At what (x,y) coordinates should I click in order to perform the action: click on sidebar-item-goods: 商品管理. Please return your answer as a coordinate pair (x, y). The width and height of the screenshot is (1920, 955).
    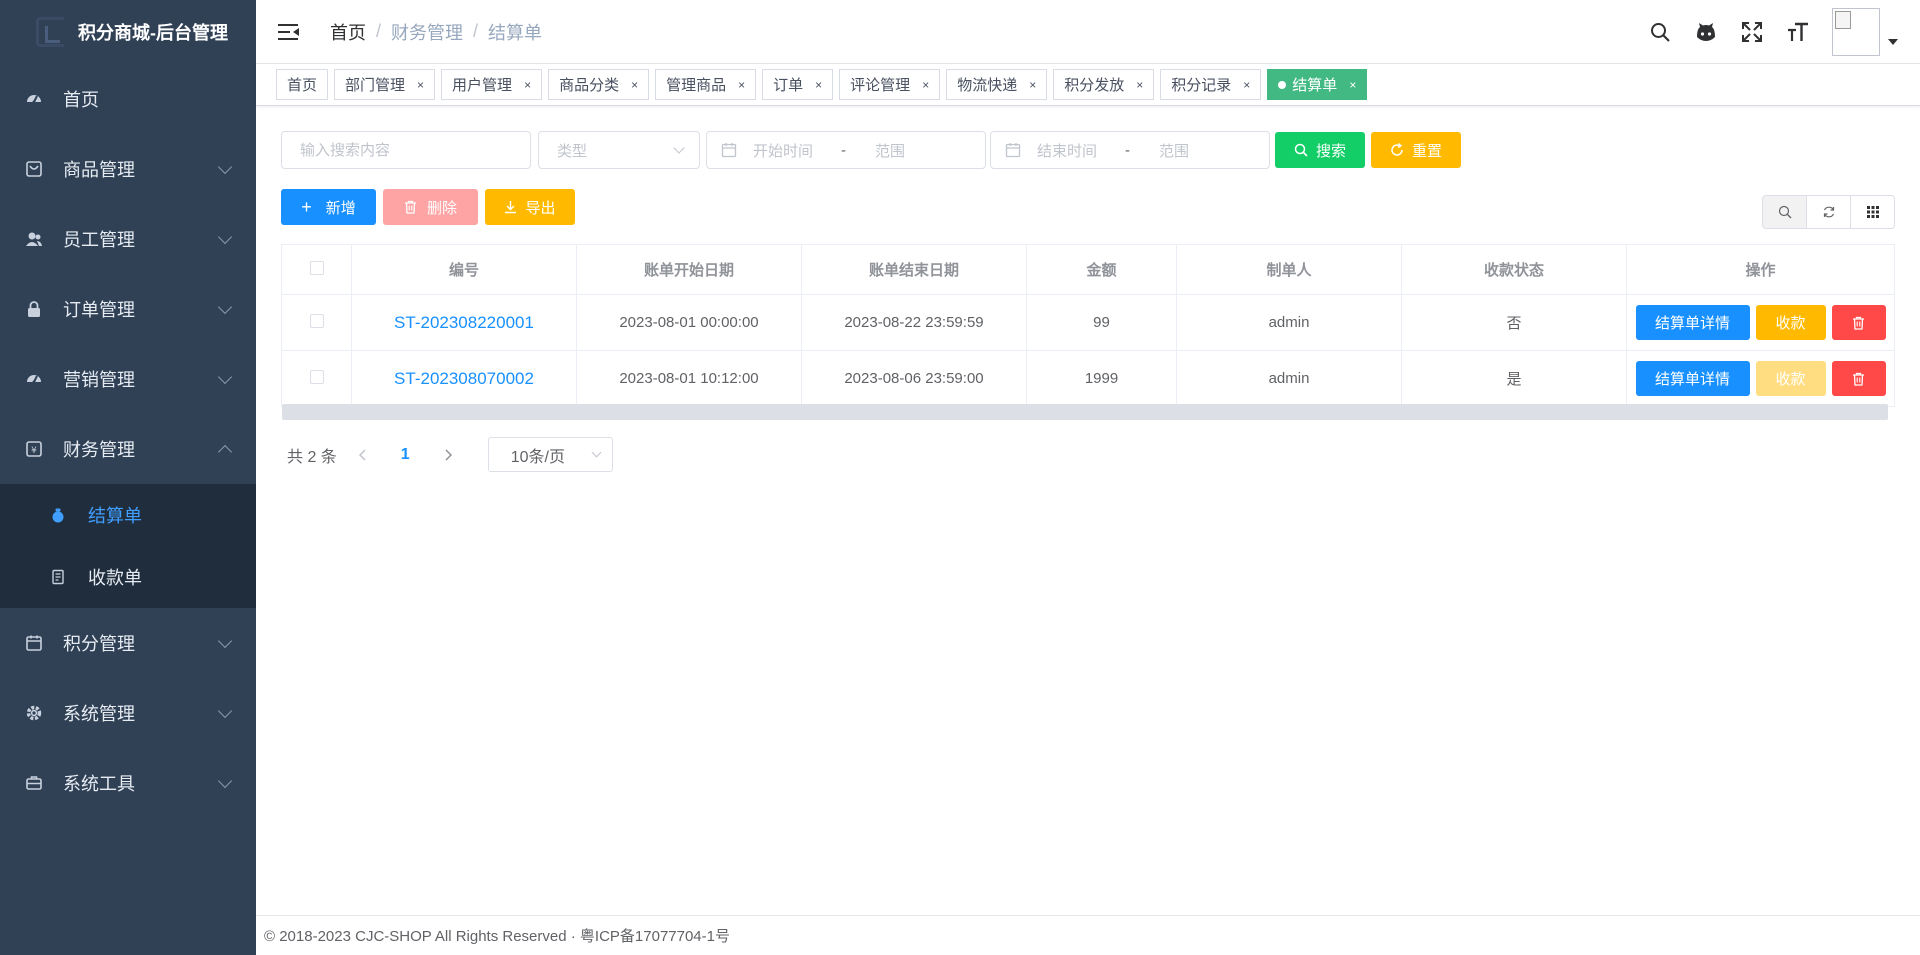
    Looking at the image, I should click on (128, 169).